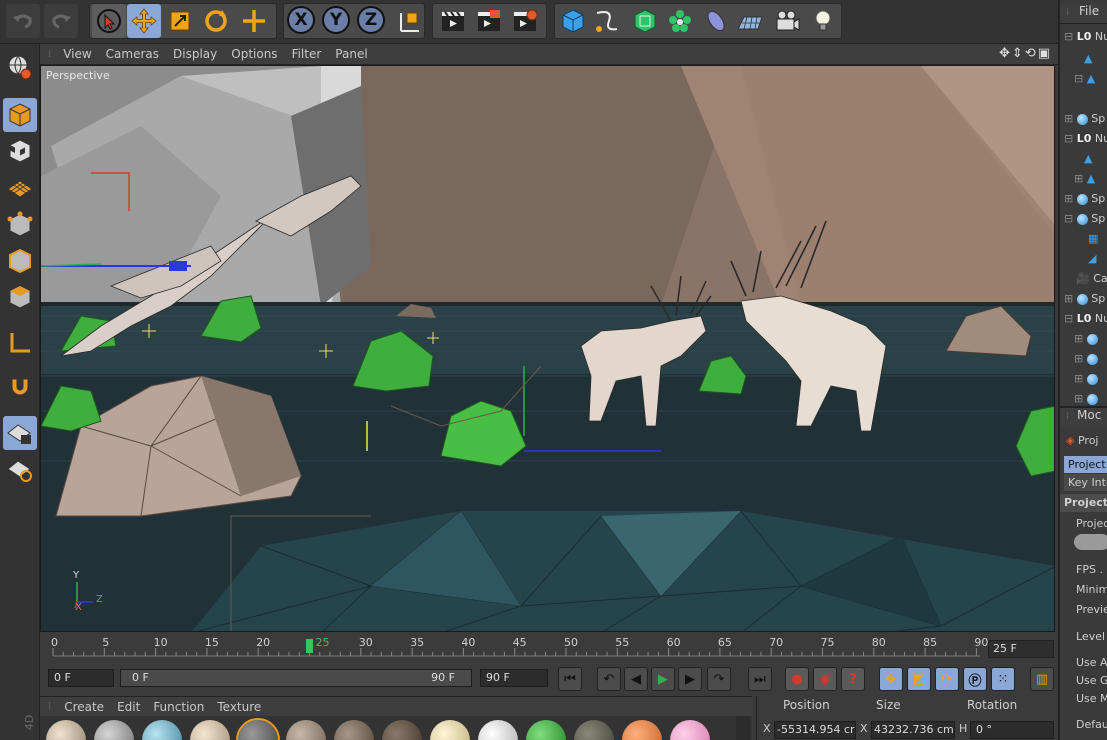  Describe the element at coordinates (1012, 730) in the screenshot. I see `rotation-h-field: 0 °` at that location.